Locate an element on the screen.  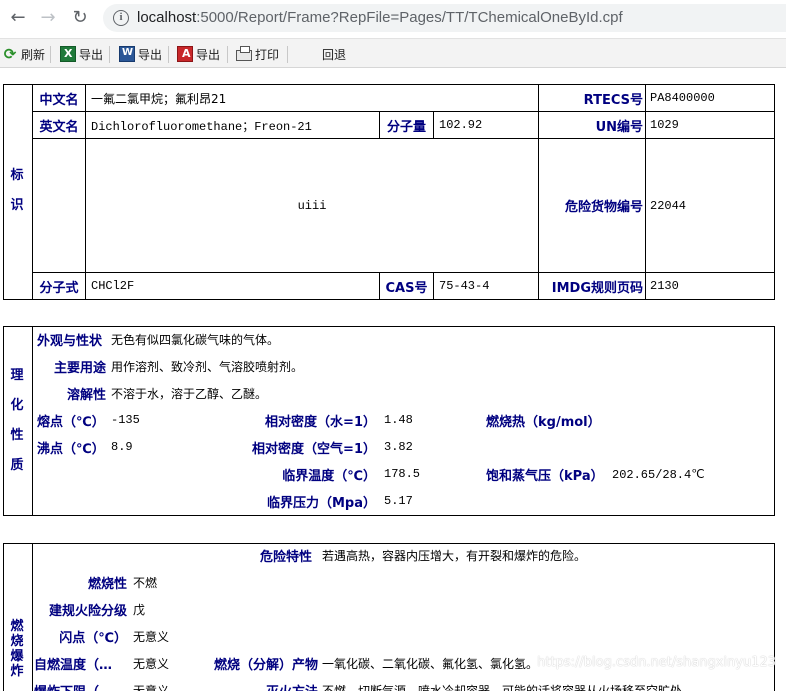
mw-label: 分子量 is located at coordinates (406, 127).